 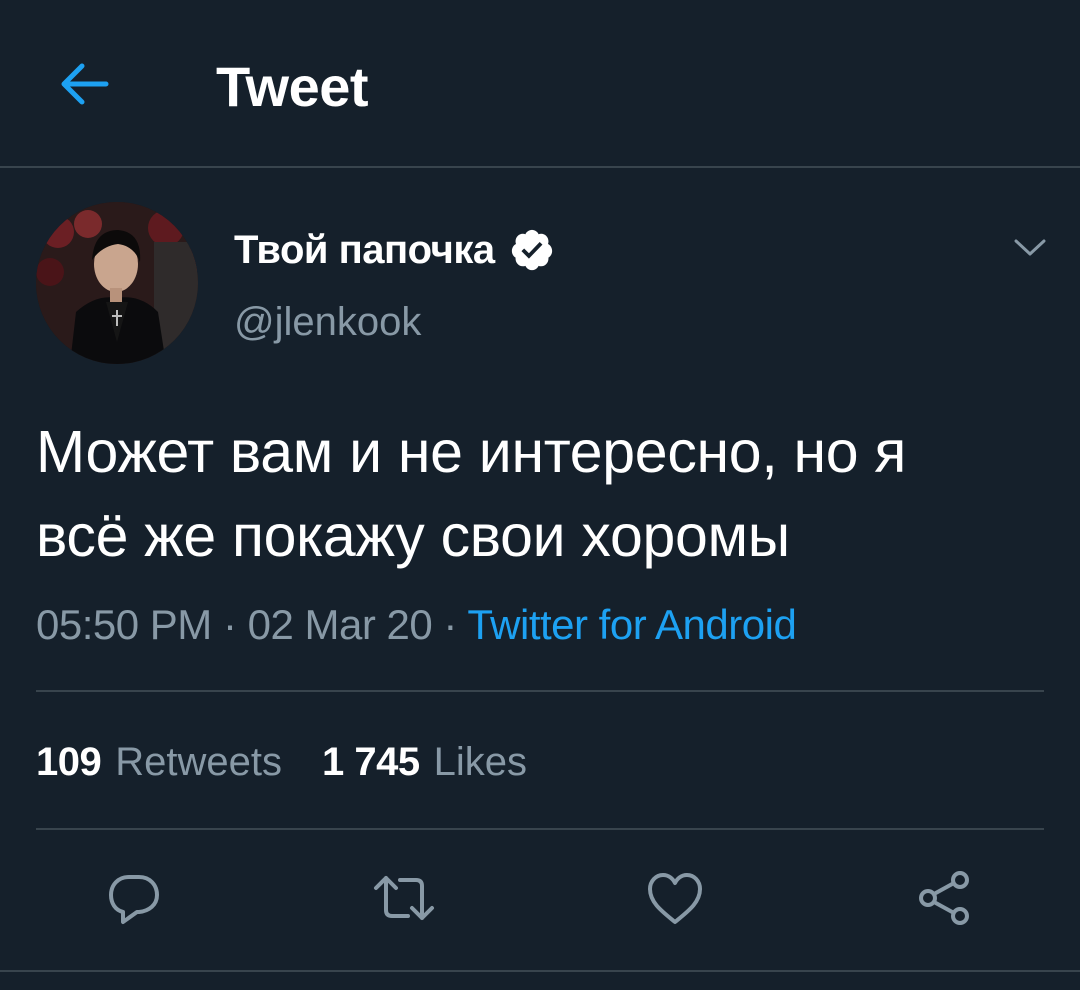 I want to click on like-button, so click(x=675, y=898).